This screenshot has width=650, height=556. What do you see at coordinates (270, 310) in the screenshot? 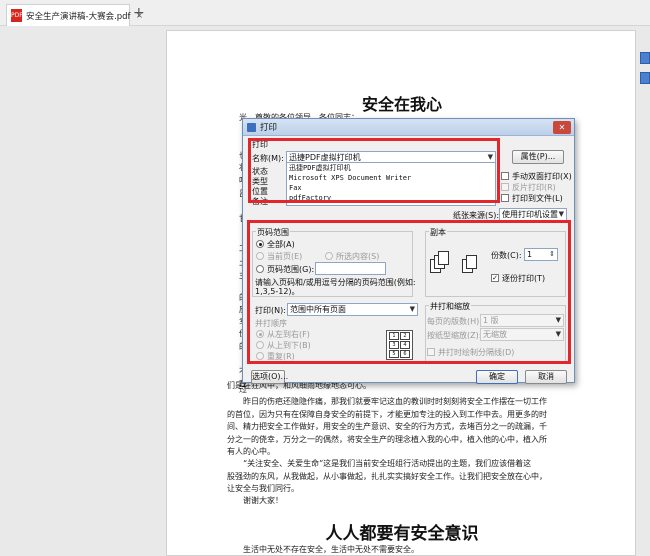
I see `print-what-label: 打印(N):` at bounding box center [270, 310].